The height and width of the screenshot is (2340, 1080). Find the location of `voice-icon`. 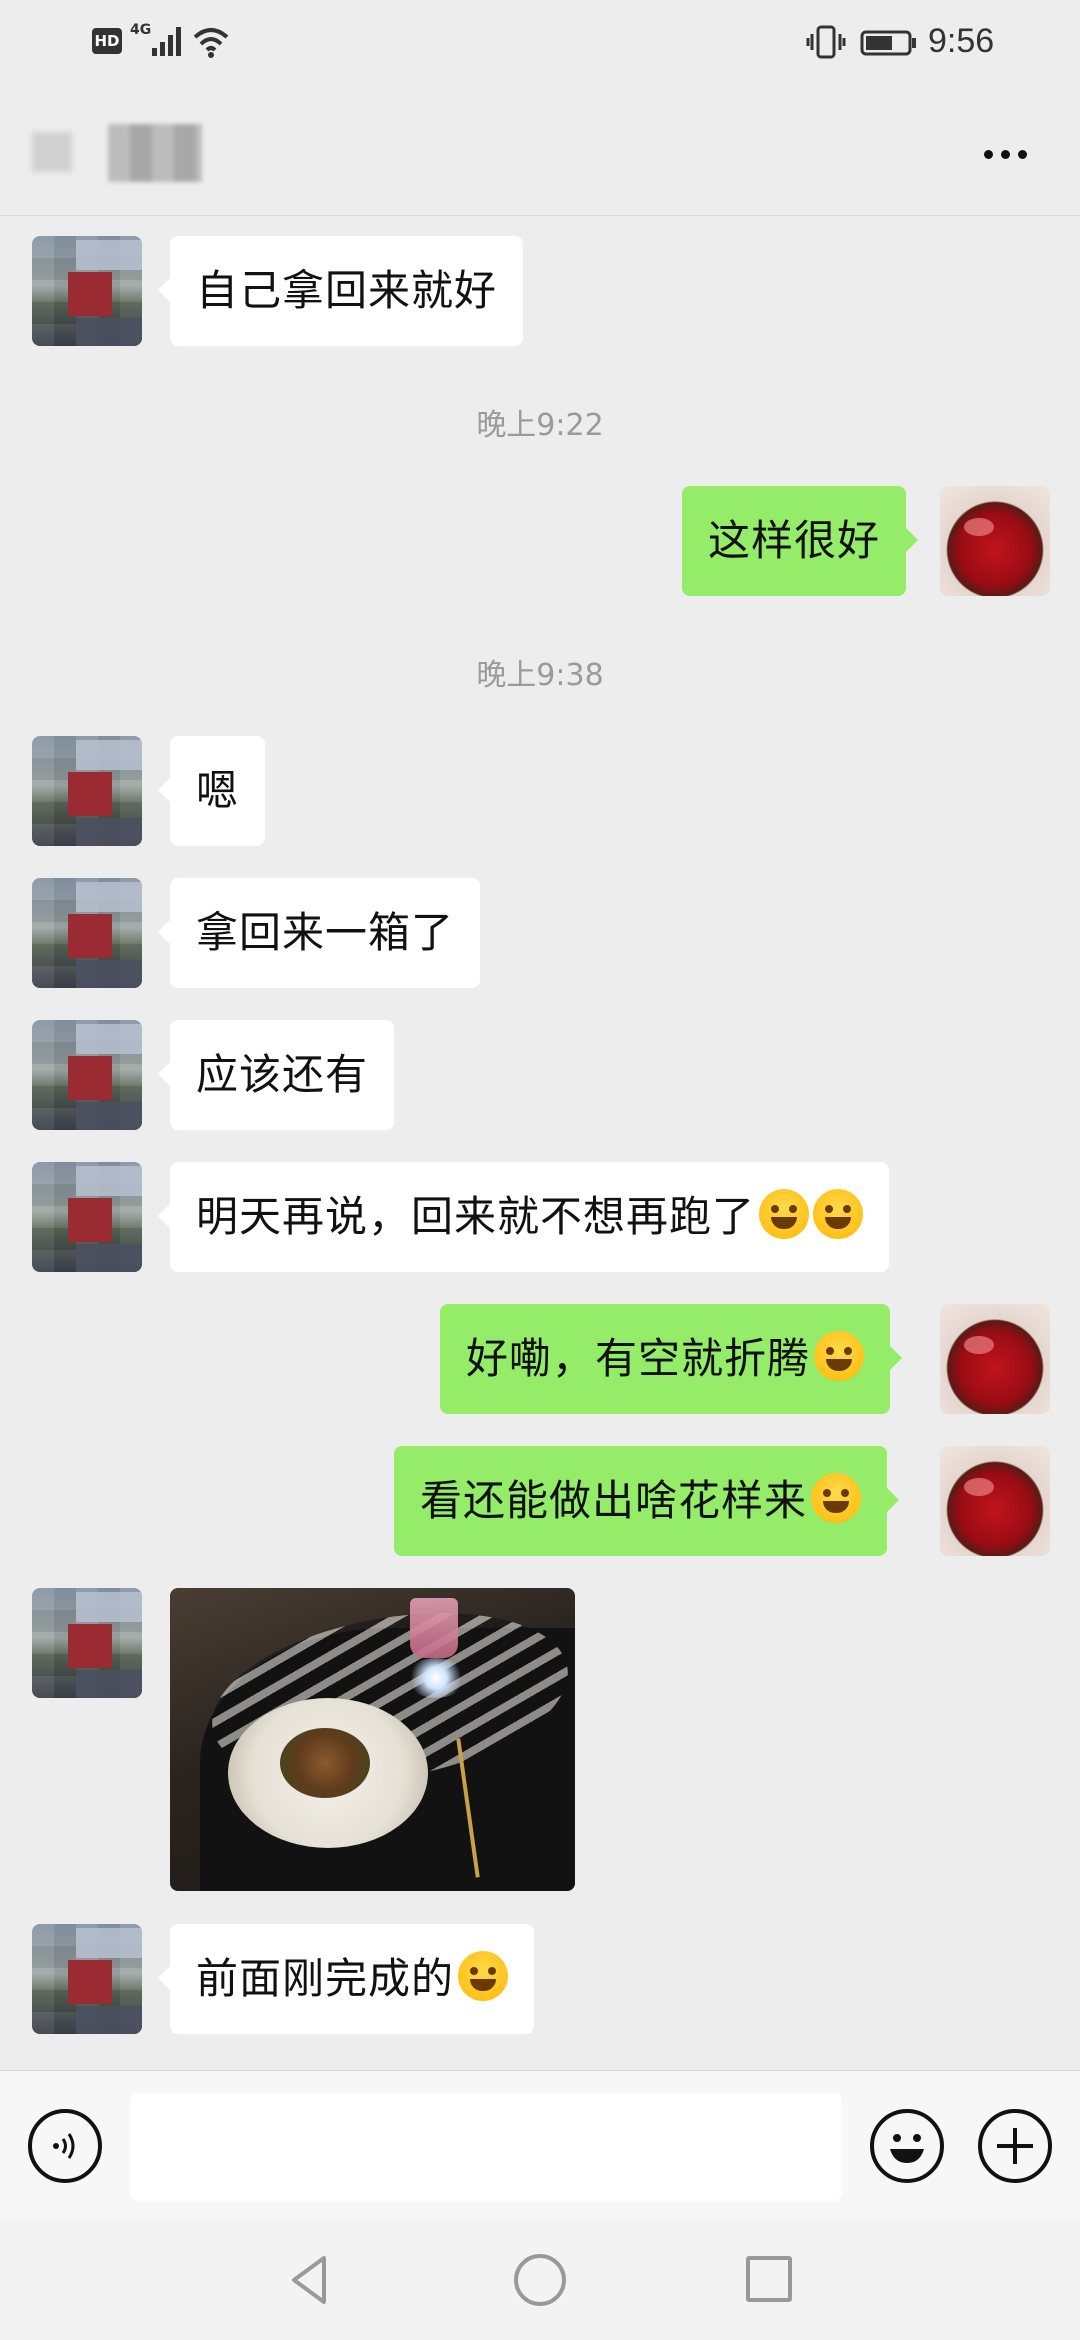

voice-icon is located at coordinates (65, 2146).